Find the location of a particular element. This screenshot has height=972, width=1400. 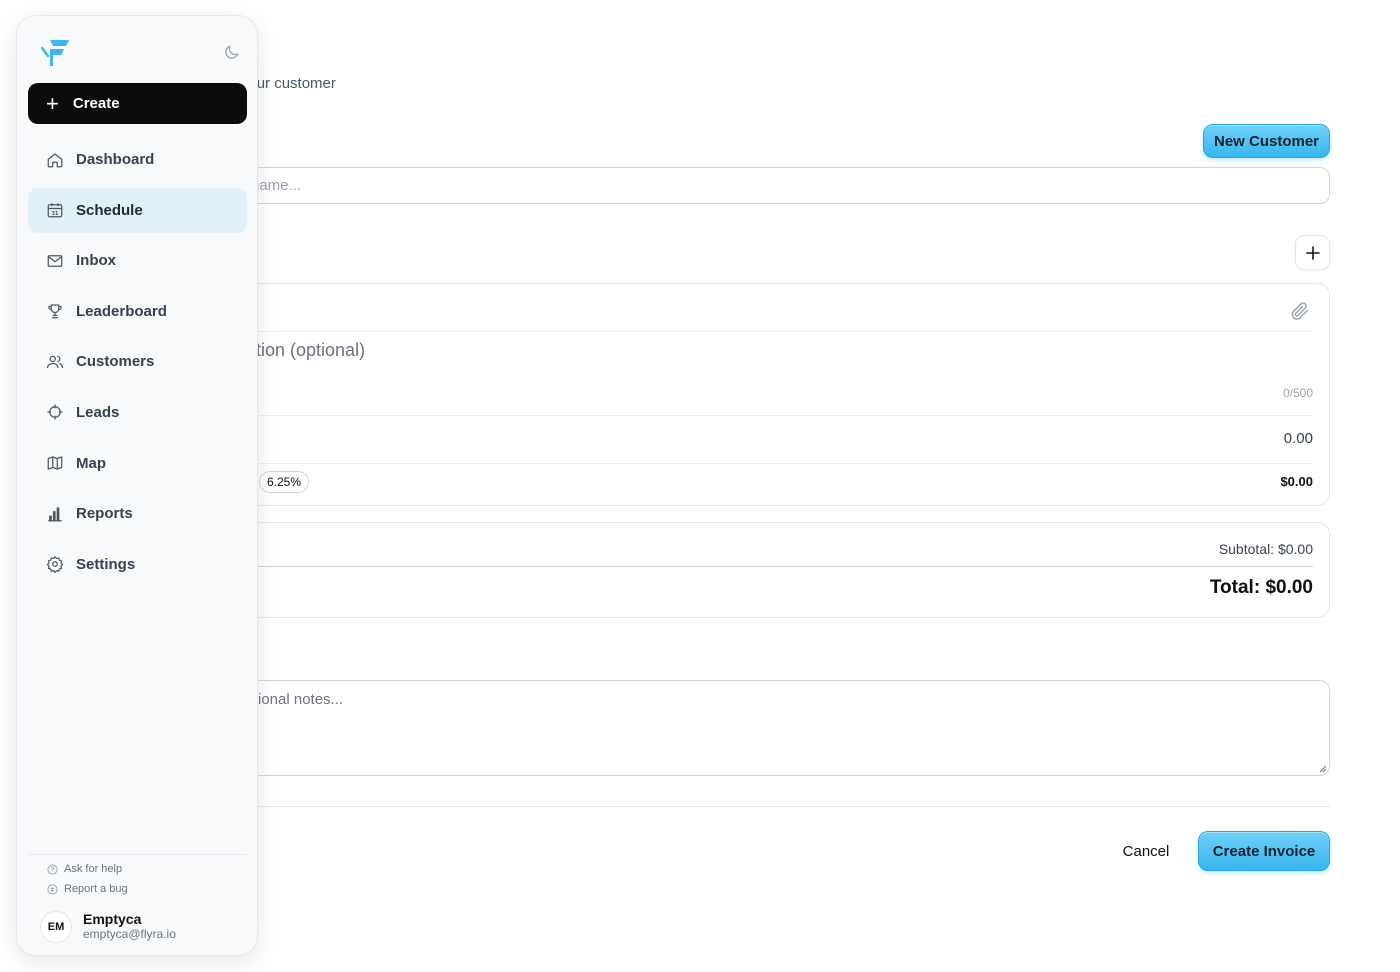

home-icon is located at coordinates (55, 159).